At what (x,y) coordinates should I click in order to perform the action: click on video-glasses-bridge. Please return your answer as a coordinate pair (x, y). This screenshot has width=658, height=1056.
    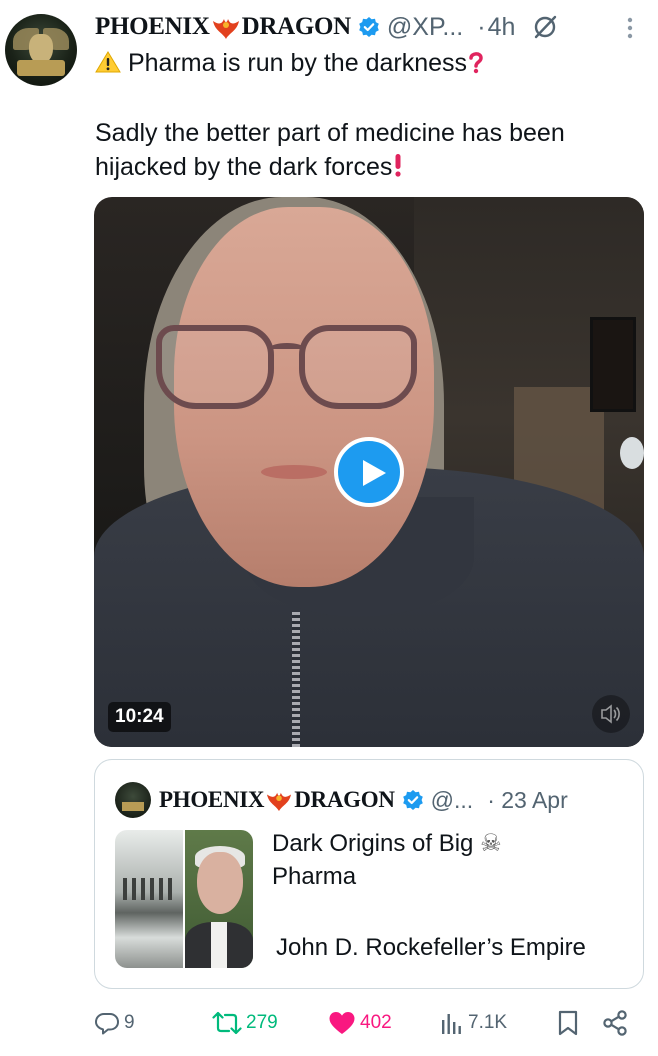
    Looking at the image, I should click on (287, 348).